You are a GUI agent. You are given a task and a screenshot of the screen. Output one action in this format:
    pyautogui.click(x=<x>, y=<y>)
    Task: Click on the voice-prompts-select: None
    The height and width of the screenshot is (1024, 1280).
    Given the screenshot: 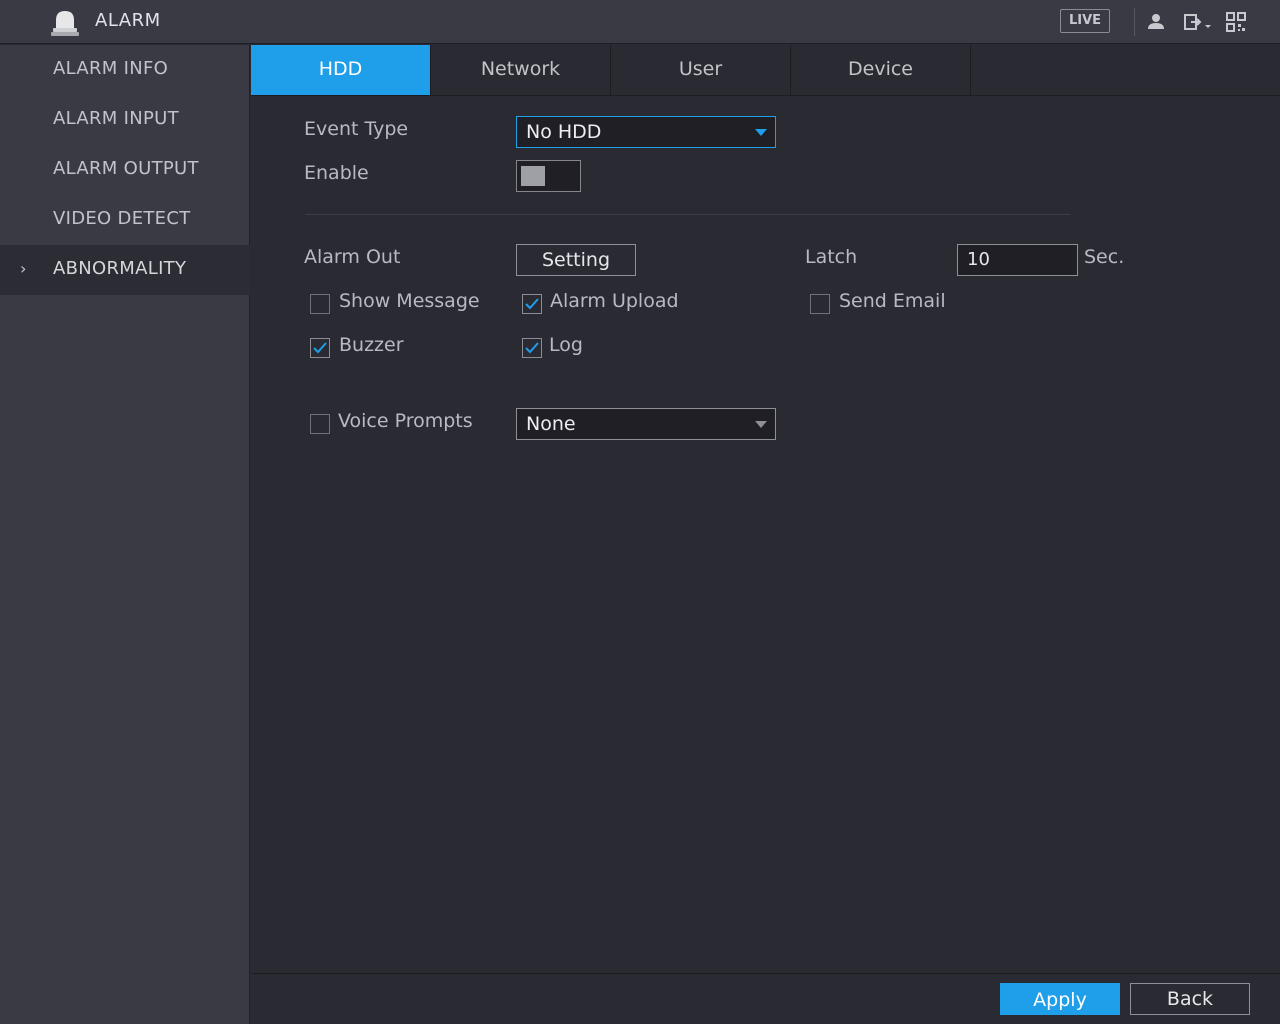 What is the action you would take?
    pyautogui.click(x=646, y=424)
    